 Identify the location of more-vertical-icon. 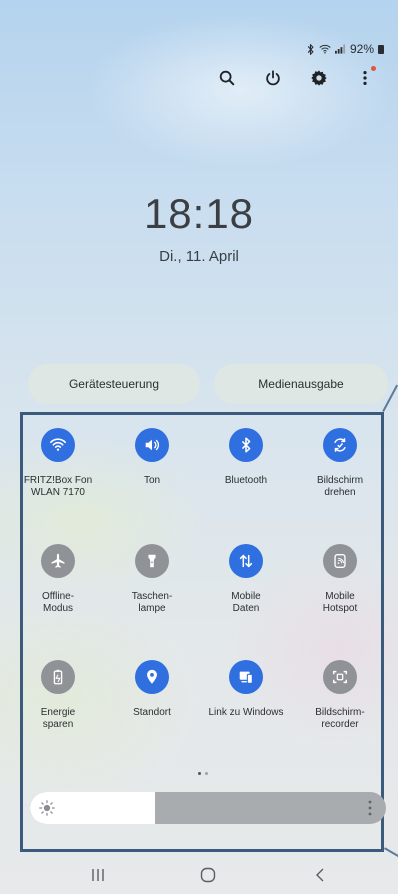
(365, 78).